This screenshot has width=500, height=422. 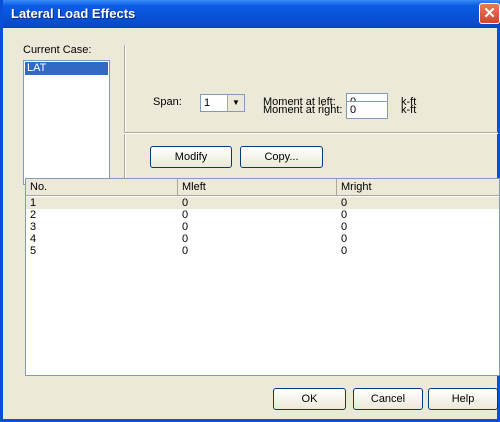 I want to click on span-label: Span:, so click(x=167, y=102).